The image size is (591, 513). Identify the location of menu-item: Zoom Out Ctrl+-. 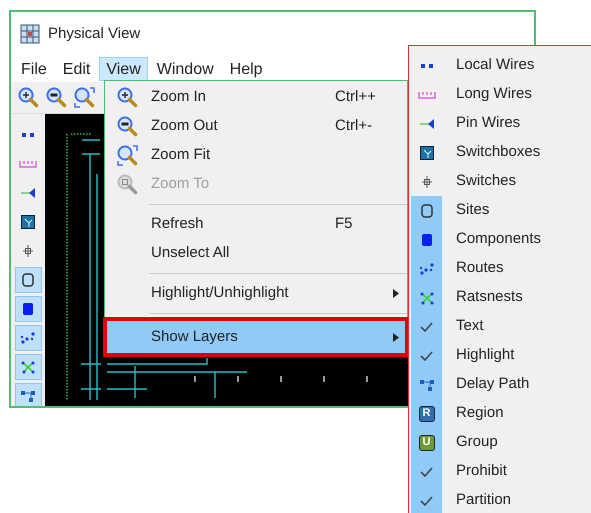
(256, 126).